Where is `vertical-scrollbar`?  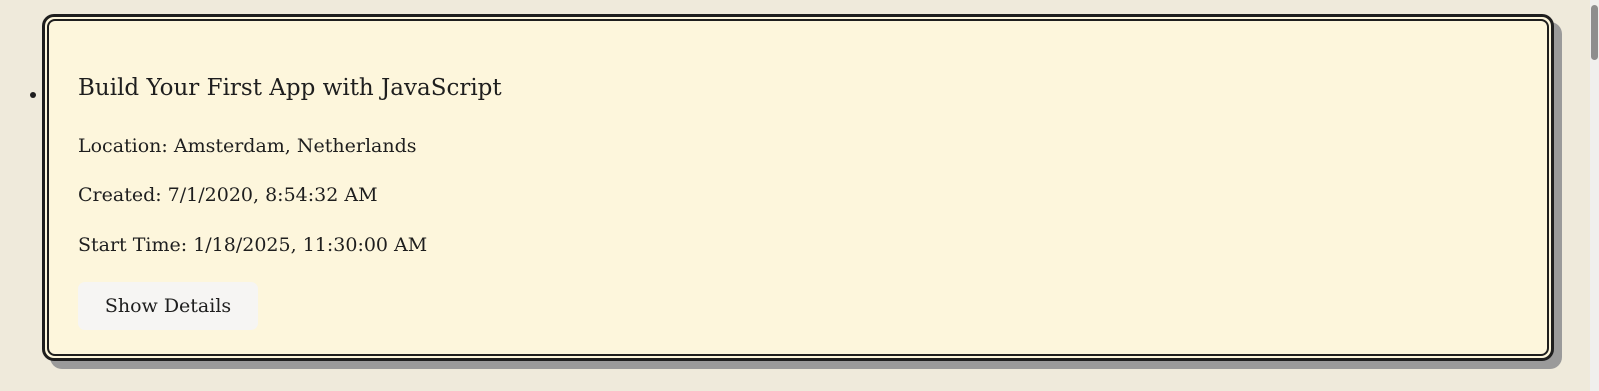
vertical-scrollbar is located at coordinates (1594, 195).